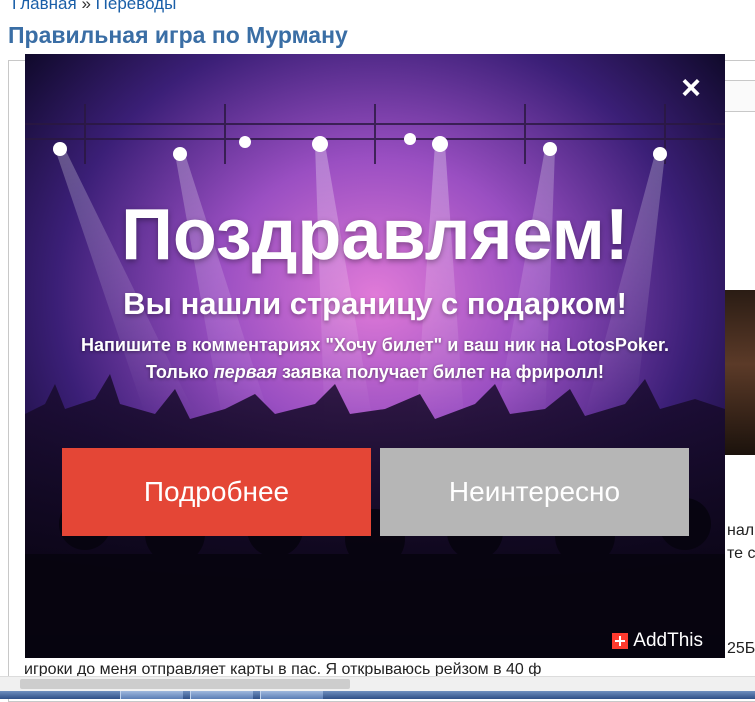  Describe the element at coordinates (375, 303) in the screenshot. I see `popup-subheading: Вы нашли страницу с подарком!` at that location.